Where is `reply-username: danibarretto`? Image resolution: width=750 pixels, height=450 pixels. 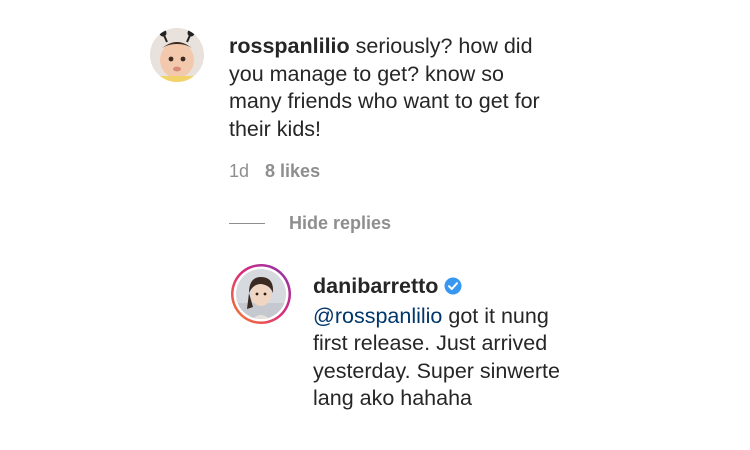 reply-username: danibarretto is located at coordinates (375, 286).